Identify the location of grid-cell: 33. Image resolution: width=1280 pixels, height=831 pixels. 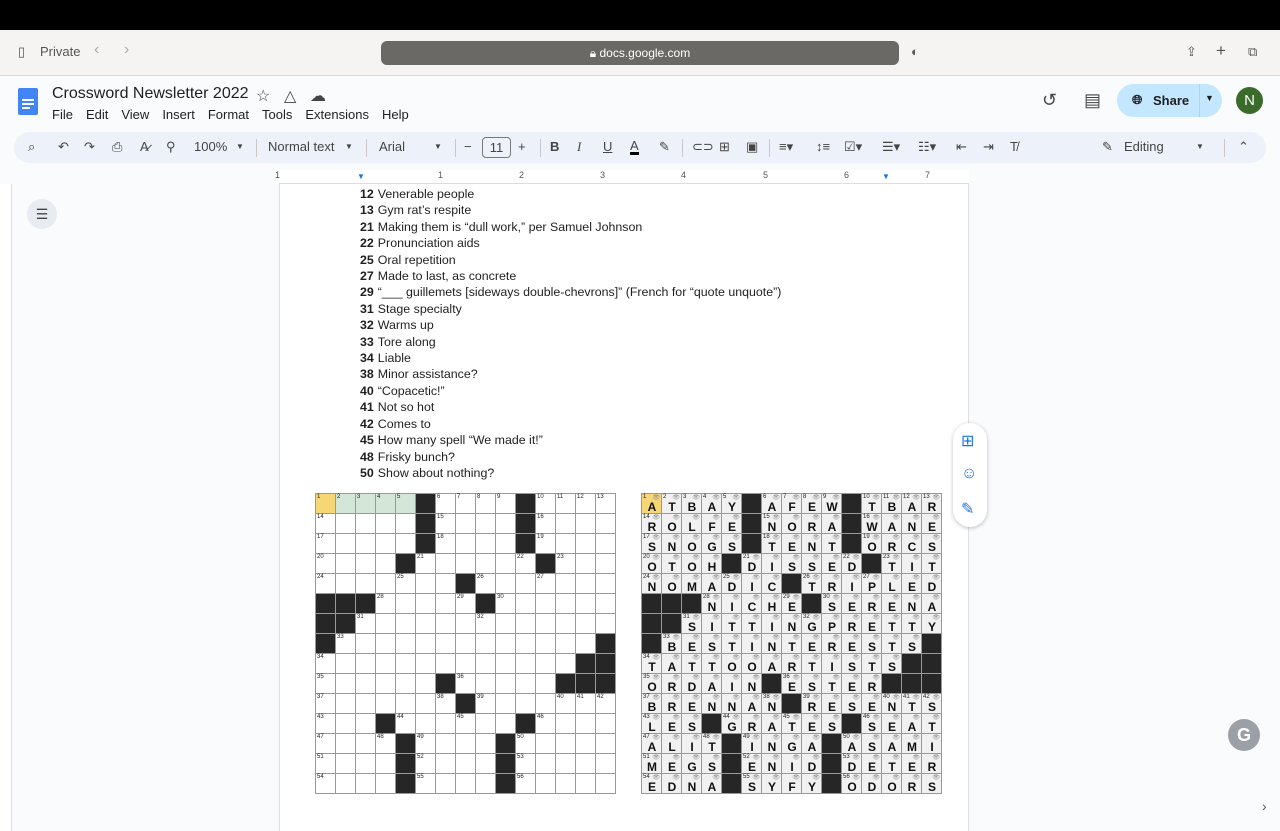
(346, 644).